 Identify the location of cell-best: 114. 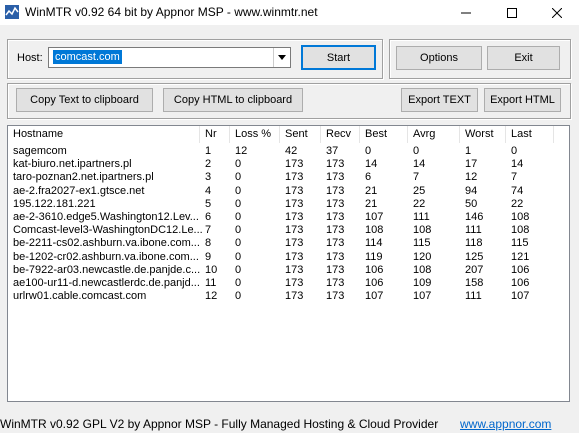
(374, 243).